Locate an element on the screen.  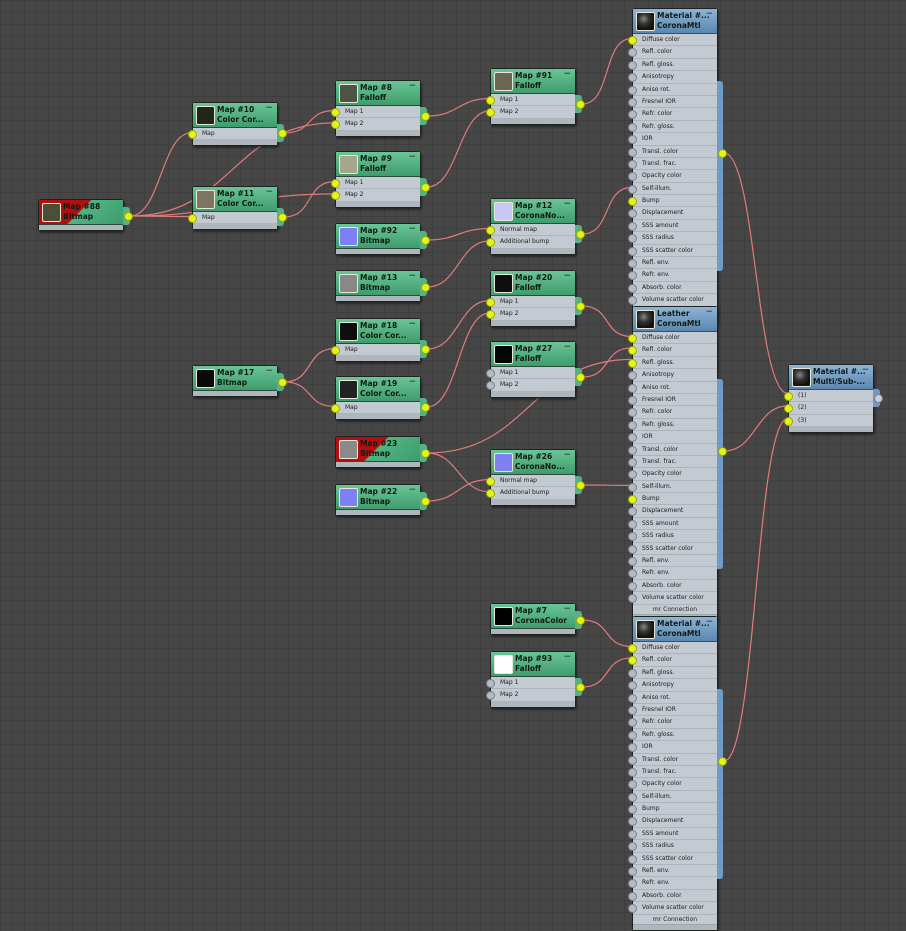
node-header: Map #22Bitmap− is located at coordinates (378, 497).